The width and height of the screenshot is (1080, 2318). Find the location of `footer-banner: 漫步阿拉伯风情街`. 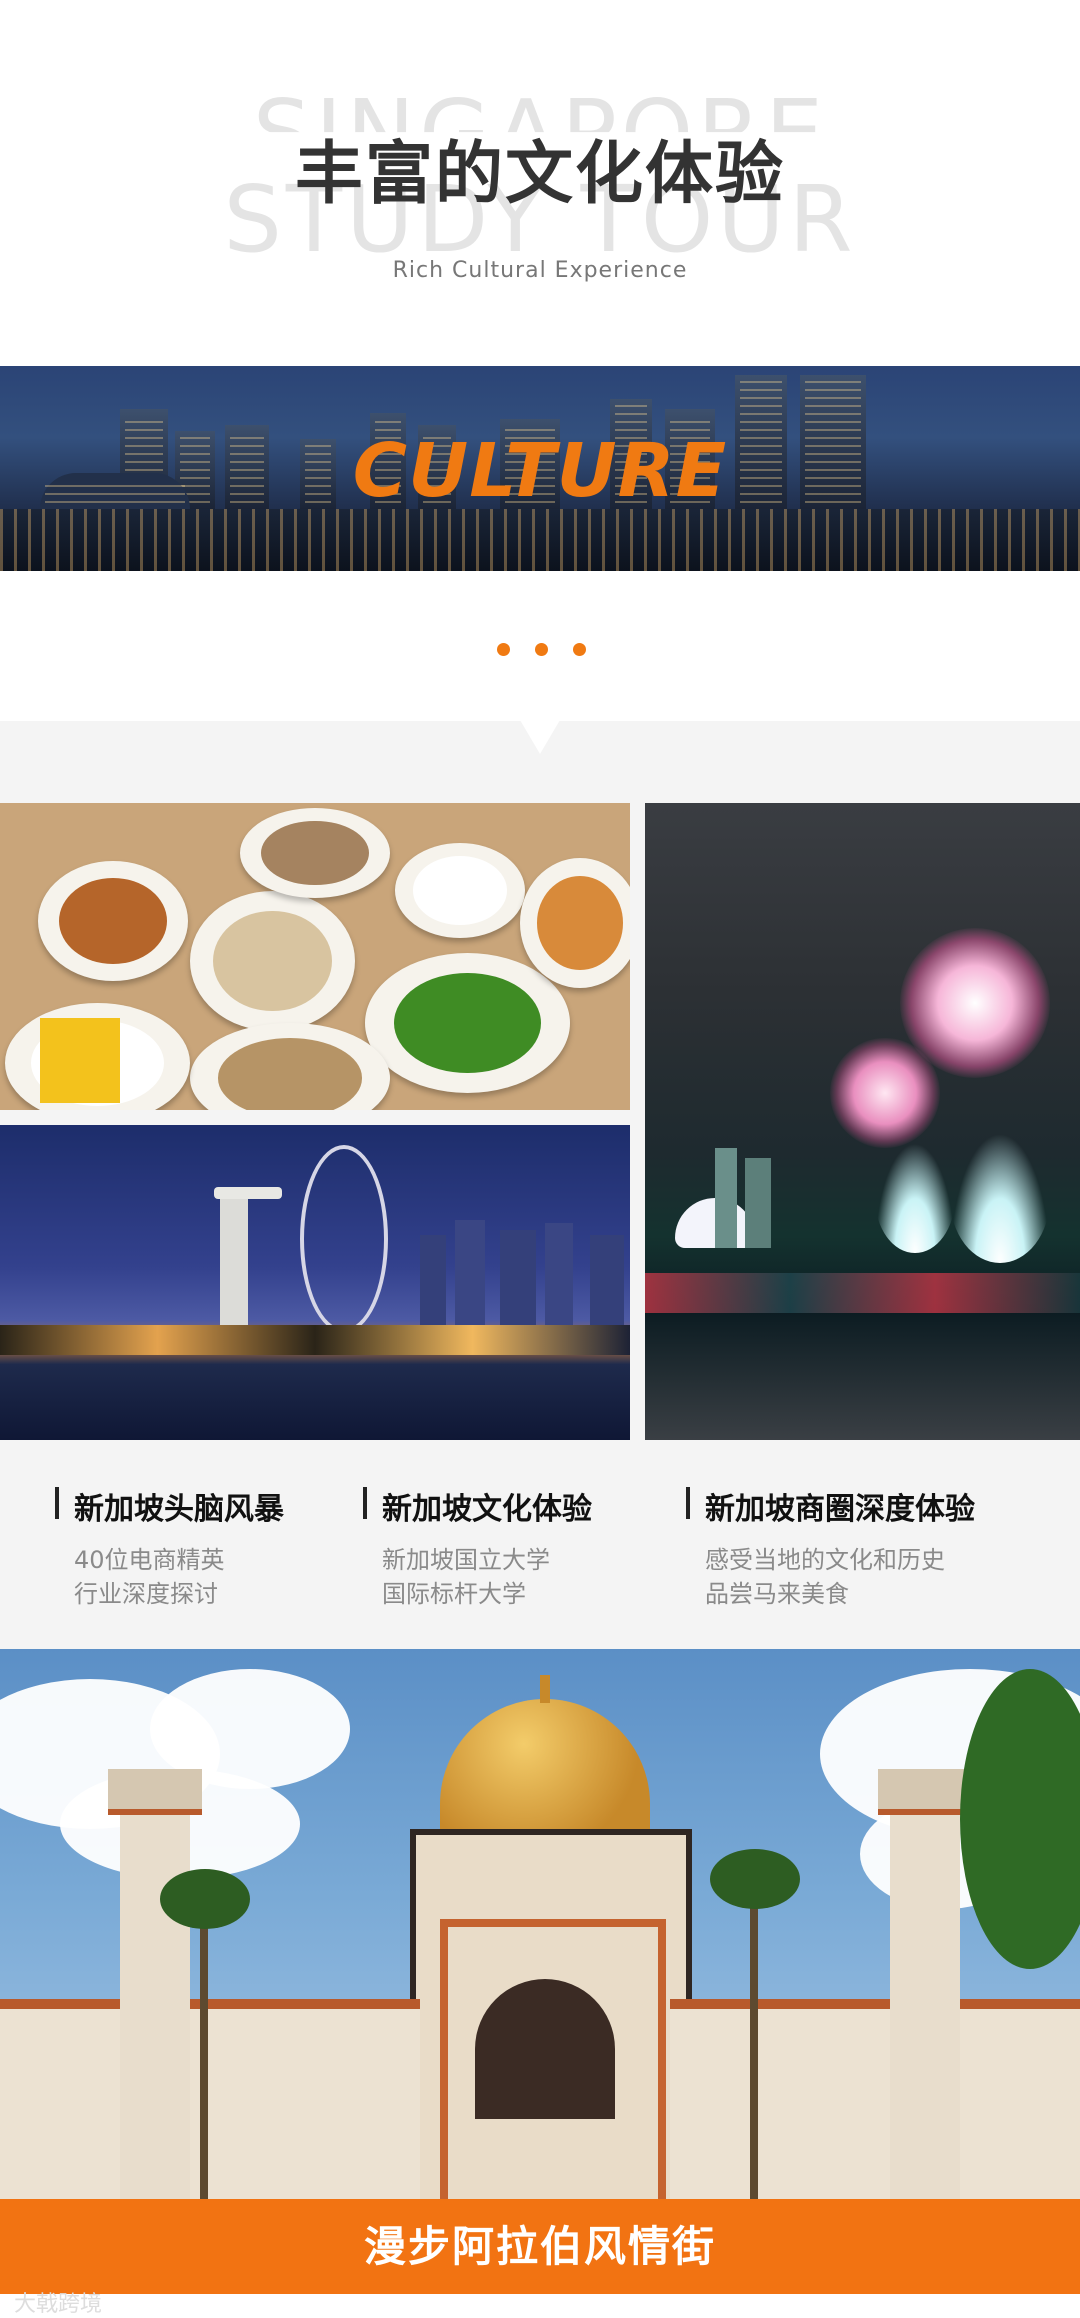

footer-banner: 漫步阿拉伯风情街 is located at coordinates (540, 2246).